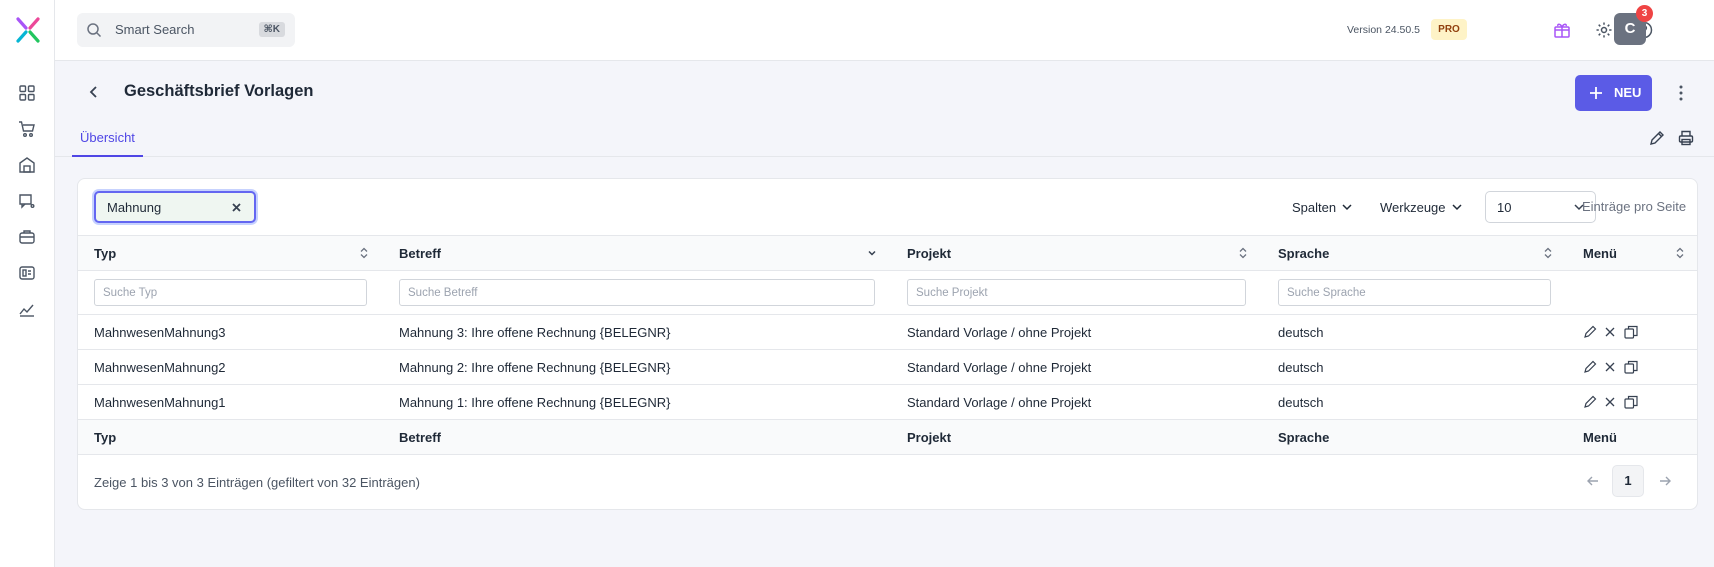 Image resolution: width=1714 pixels, height=567 pixels. I want to click on page-number-button: 1, so click(1628, 481).